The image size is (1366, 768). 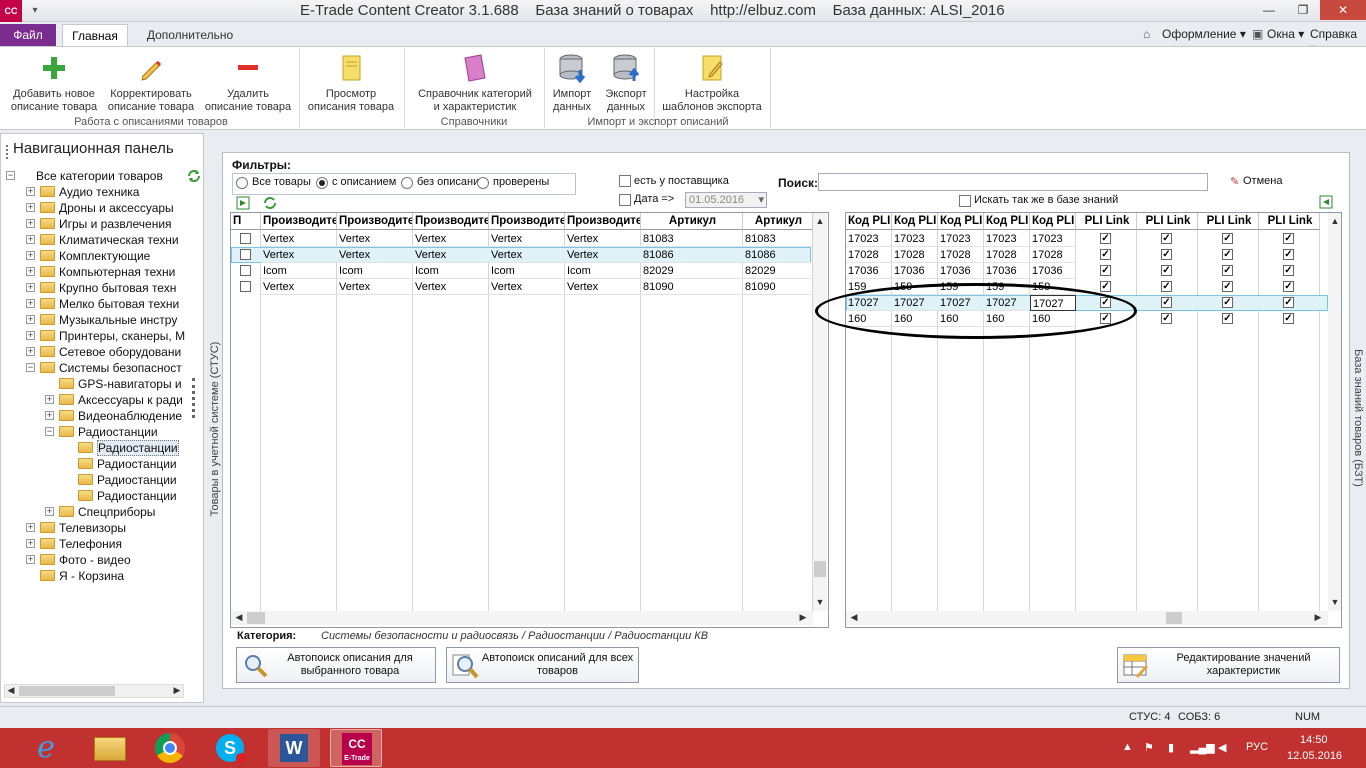 I want to click on date-field: 01.05.2016 ▾, so click(x=726, y=200).